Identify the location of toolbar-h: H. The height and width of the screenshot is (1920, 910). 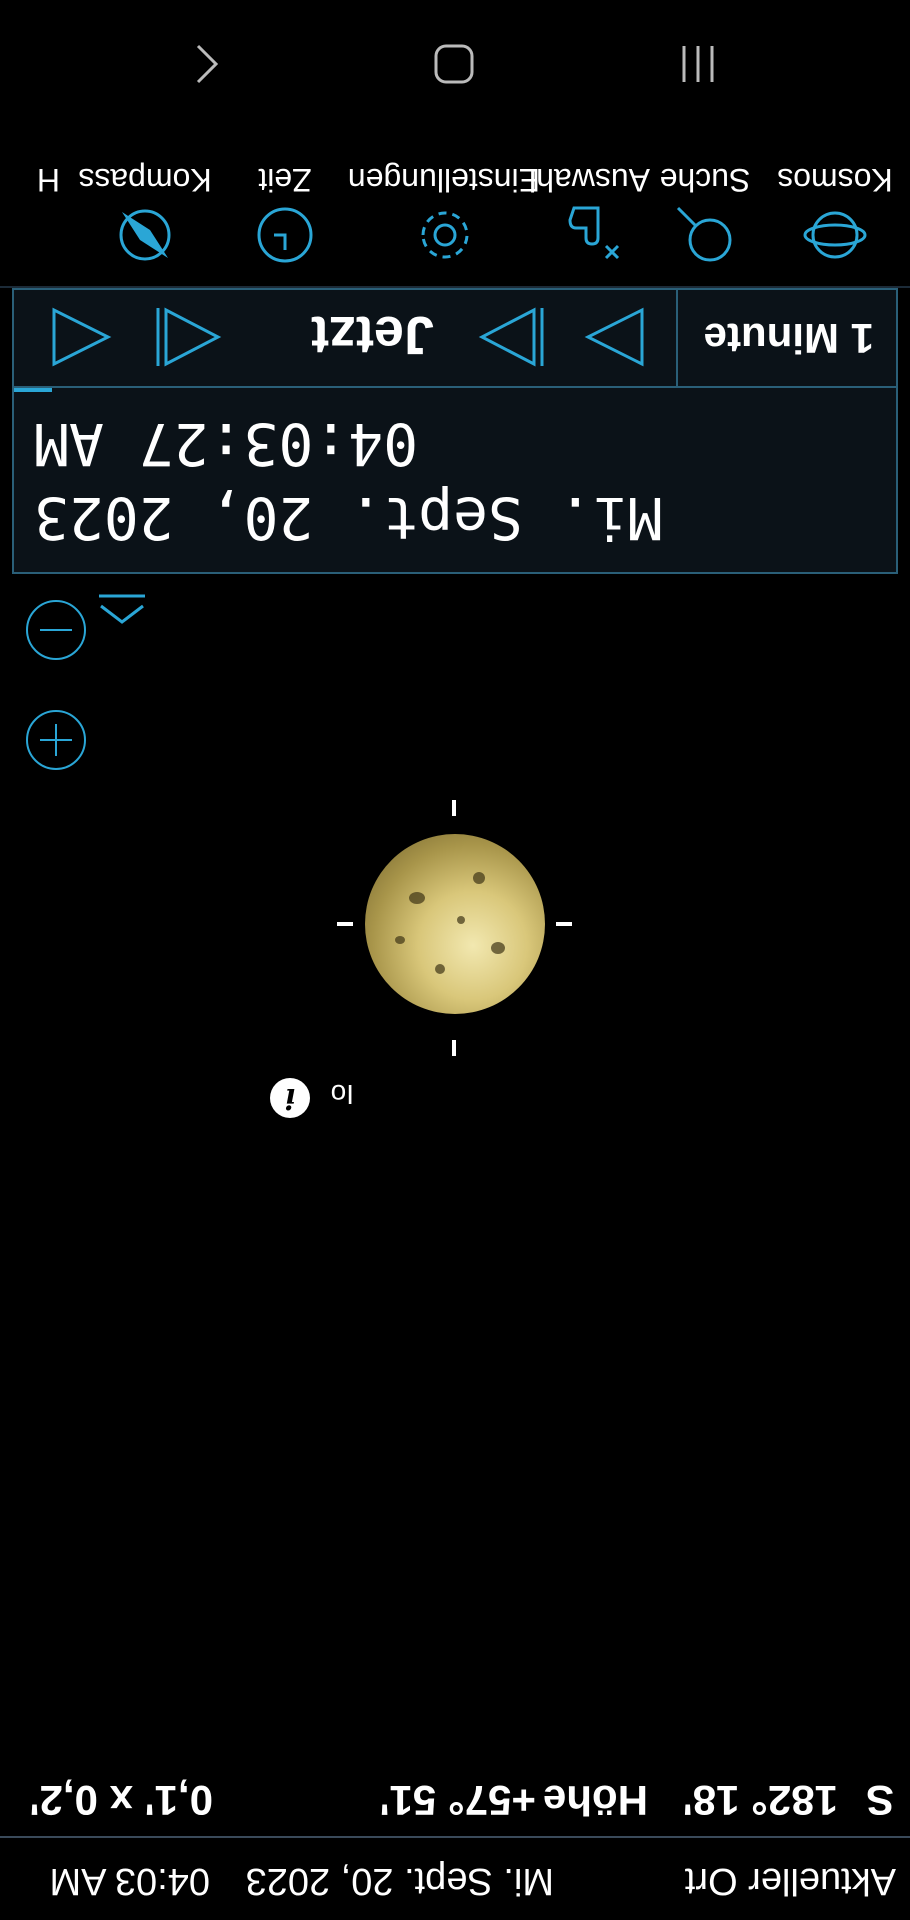
(35, 206).